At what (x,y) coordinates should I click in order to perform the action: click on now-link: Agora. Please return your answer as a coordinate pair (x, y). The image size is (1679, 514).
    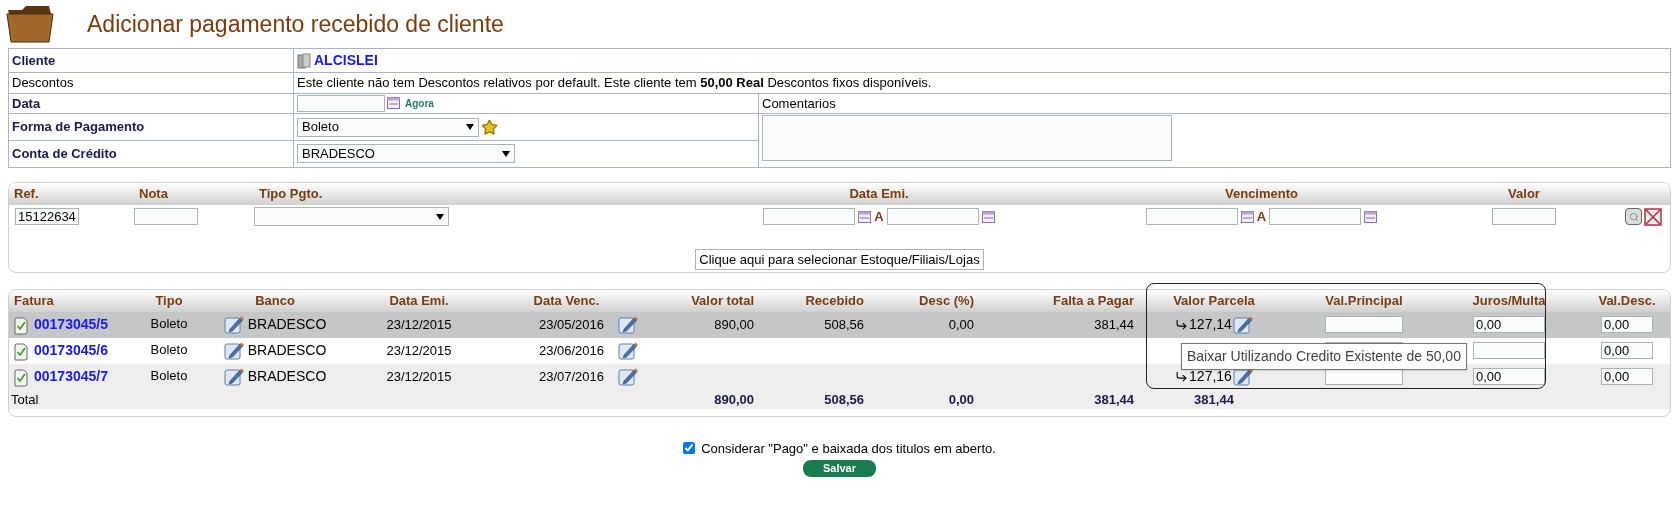
    Looking at the image, I should click on (419, 103).